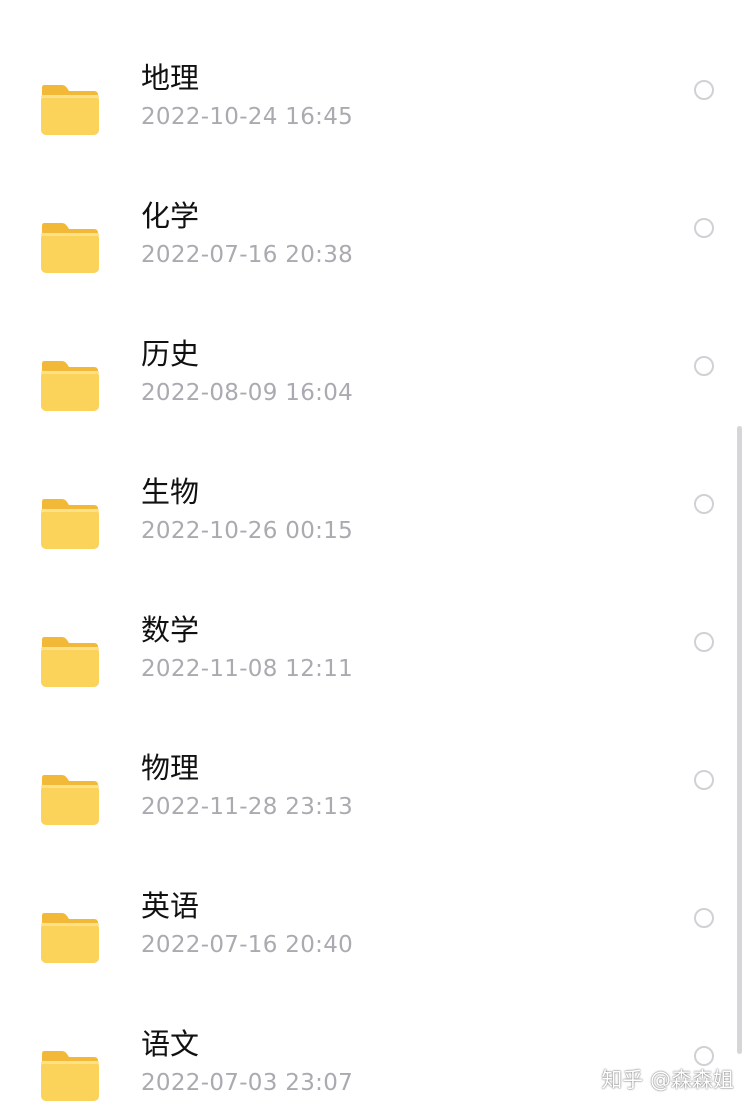  I want to click on folder-modified-date: 2022-07-16 20:40, so click(247, 945).